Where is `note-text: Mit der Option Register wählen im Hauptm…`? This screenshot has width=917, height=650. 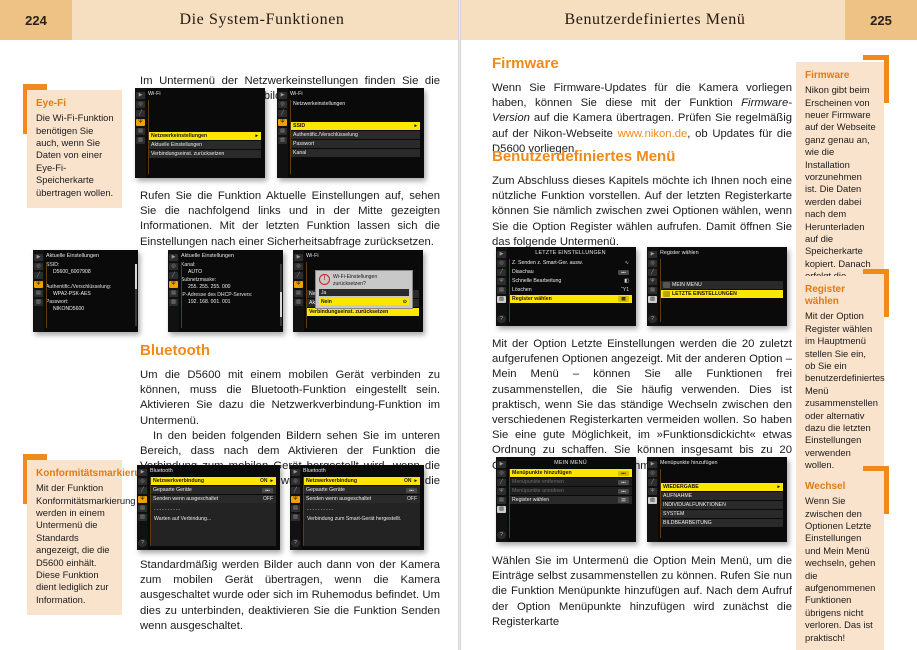 note-text: Mit der Option Register wählen im Hauptm… is located at coordinates (845, 390).